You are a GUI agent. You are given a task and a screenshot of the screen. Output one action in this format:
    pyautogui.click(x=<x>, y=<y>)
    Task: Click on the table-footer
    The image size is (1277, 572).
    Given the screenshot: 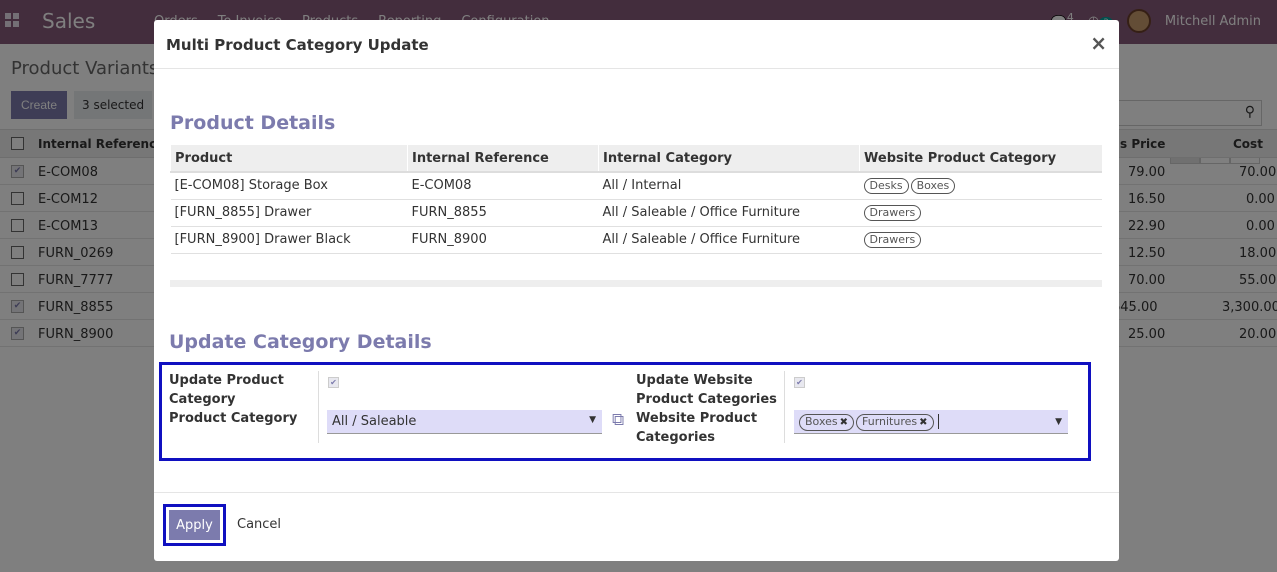 What is the action you would take?
    pyautogui.click(x=636, y=283)
    